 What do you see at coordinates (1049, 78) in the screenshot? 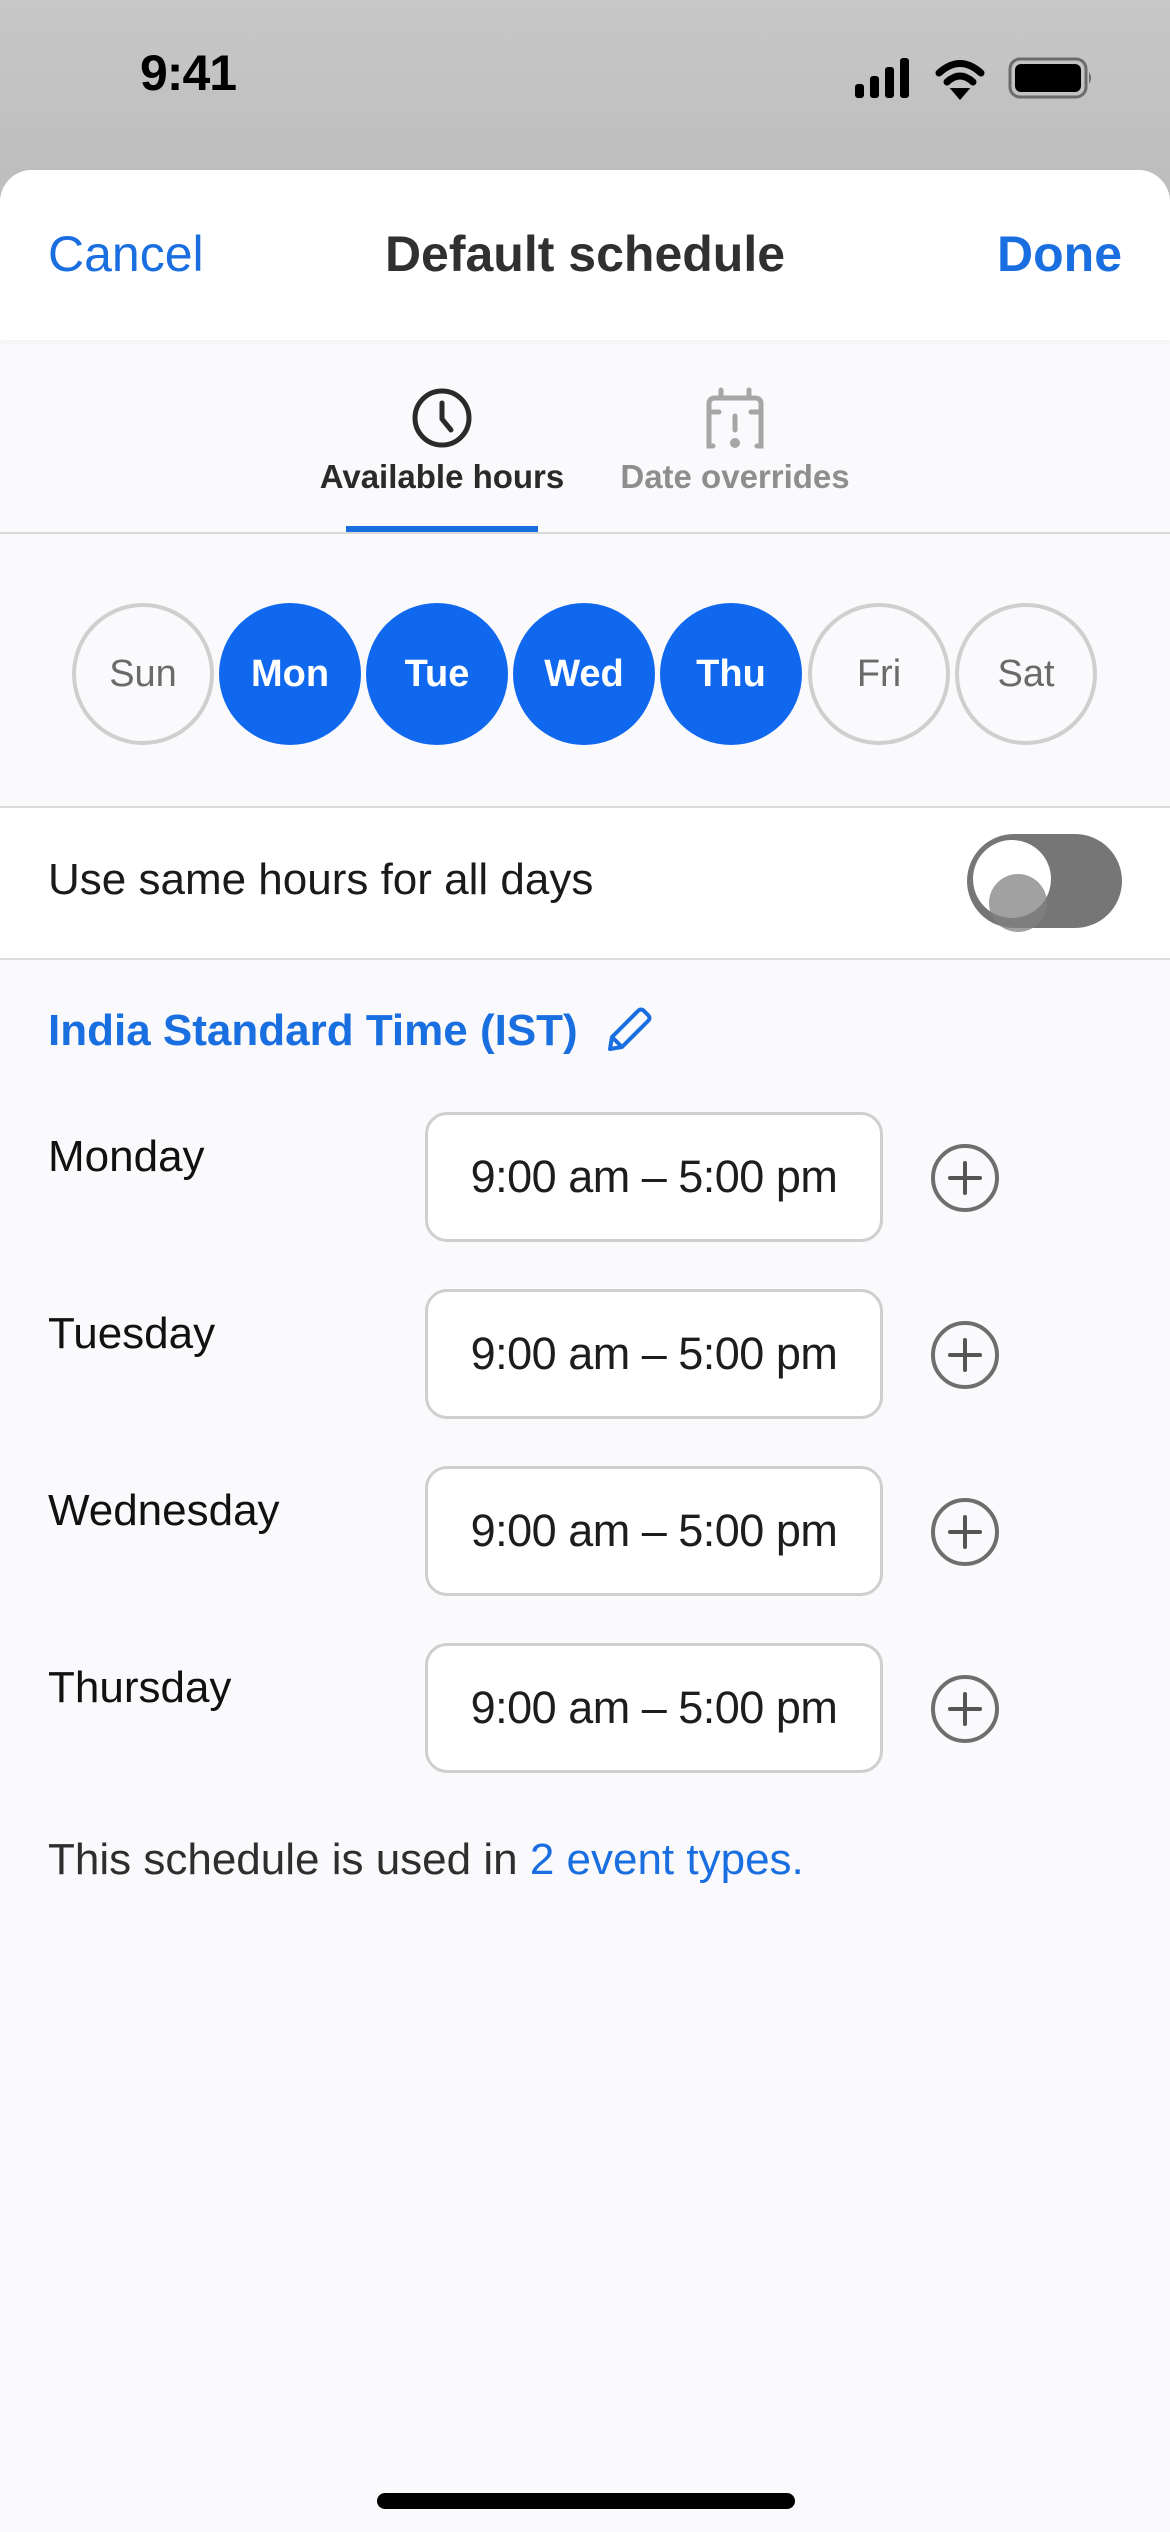
I see `battery-icon` at bounding box center [1049, 78].